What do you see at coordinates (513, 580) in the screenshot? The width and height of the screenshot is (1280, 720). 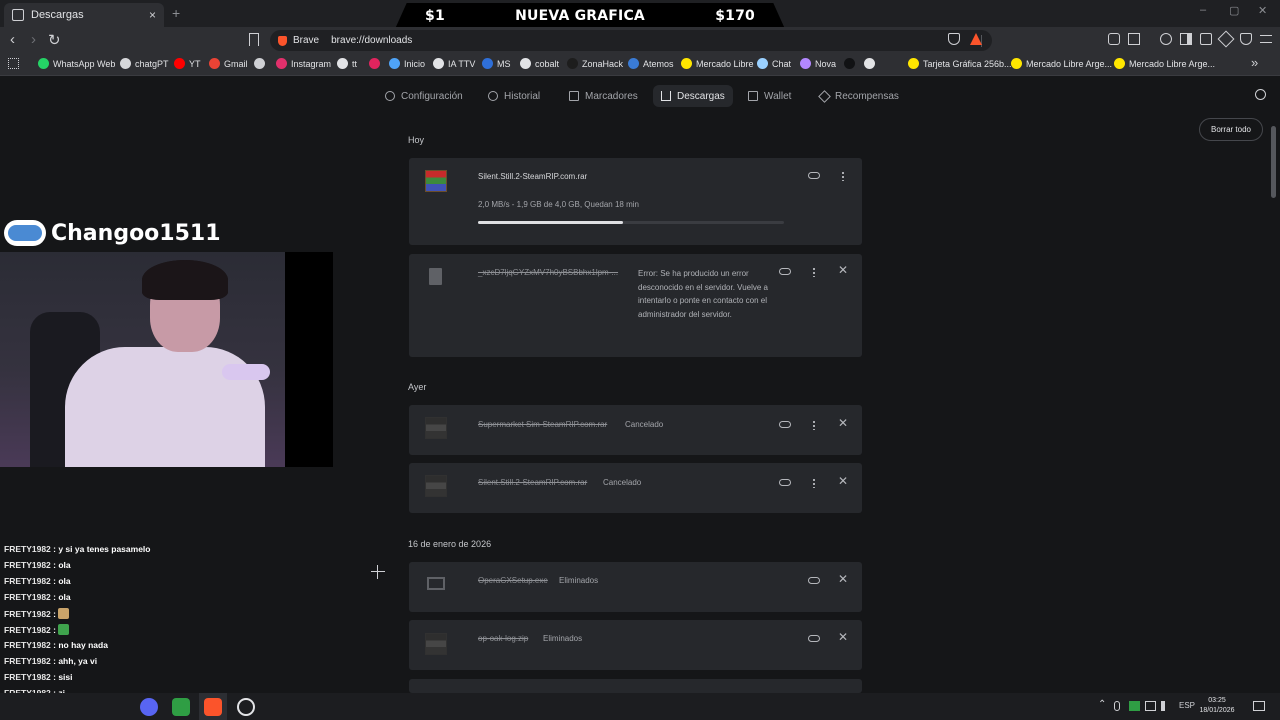 I see `file-name: OperaGXSetup.exe` at bounding box center [513, 580].